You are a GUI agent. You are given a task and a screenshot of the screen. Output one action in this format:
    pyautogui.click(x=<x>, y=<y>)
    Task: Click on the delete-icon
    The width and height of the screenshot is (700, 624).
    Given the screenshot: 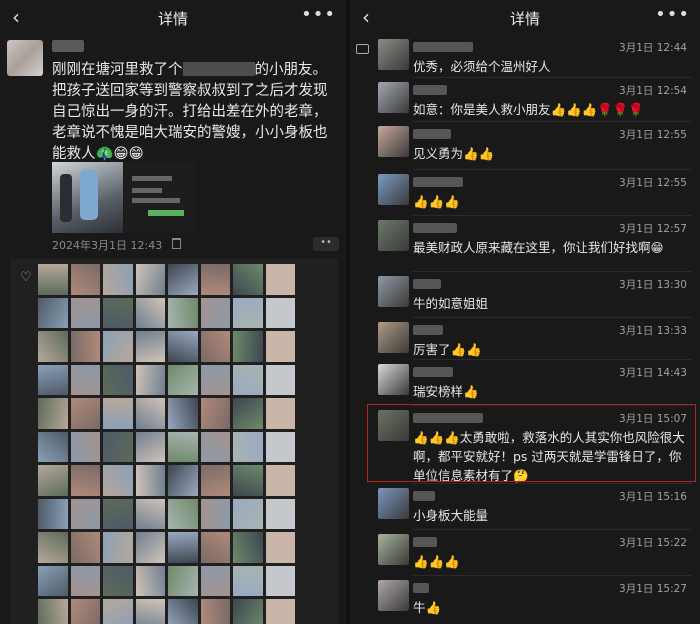 What is the action you would take?
    pyautogui.click(x=176, y=243)
    